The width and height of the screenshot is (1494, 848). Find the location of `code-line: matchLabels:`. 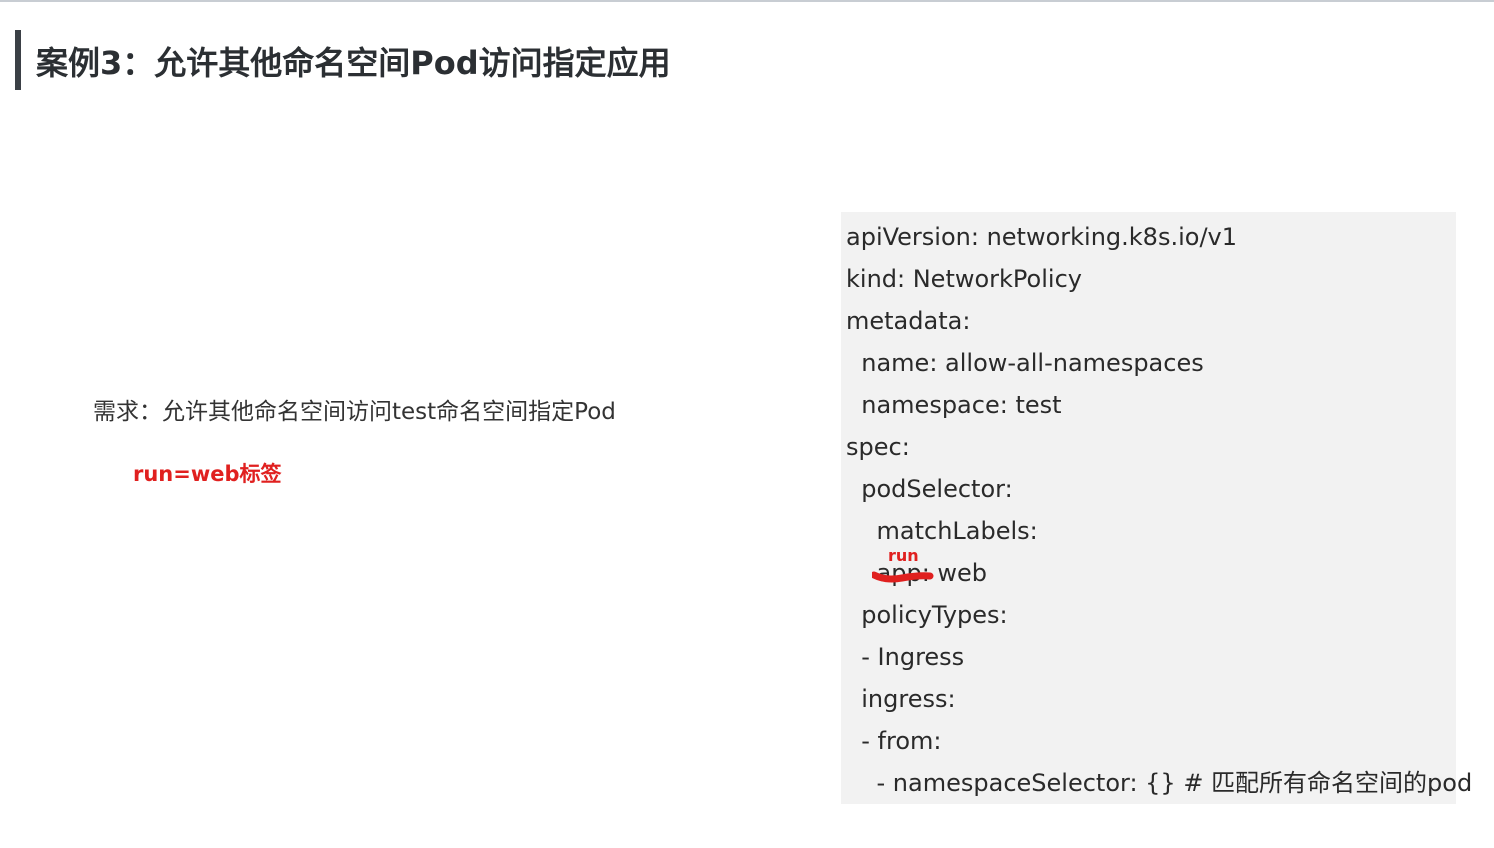

code-line: matchLabels: is located at coordinates (942, 531).